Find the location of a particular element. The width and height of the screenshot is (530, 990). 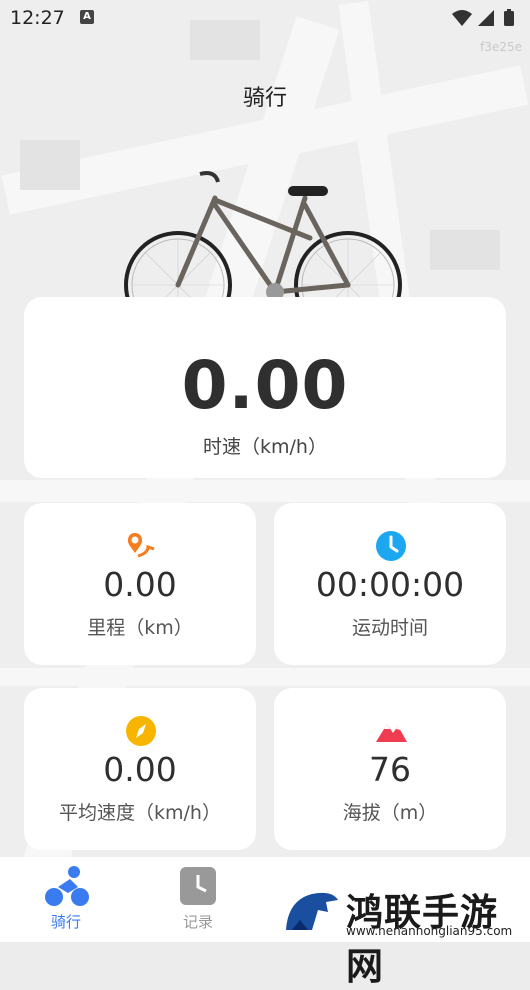

tab-record: 记录 is located at coordinates (198, 899).